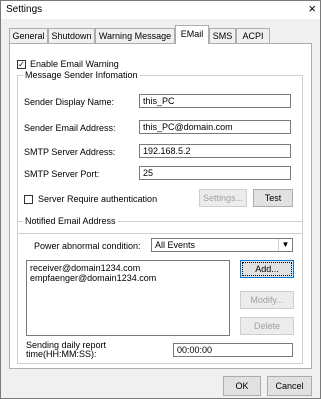 The image size is (321, 399). I want to click on chevron-down-icon: ▼, so click(285, 245).